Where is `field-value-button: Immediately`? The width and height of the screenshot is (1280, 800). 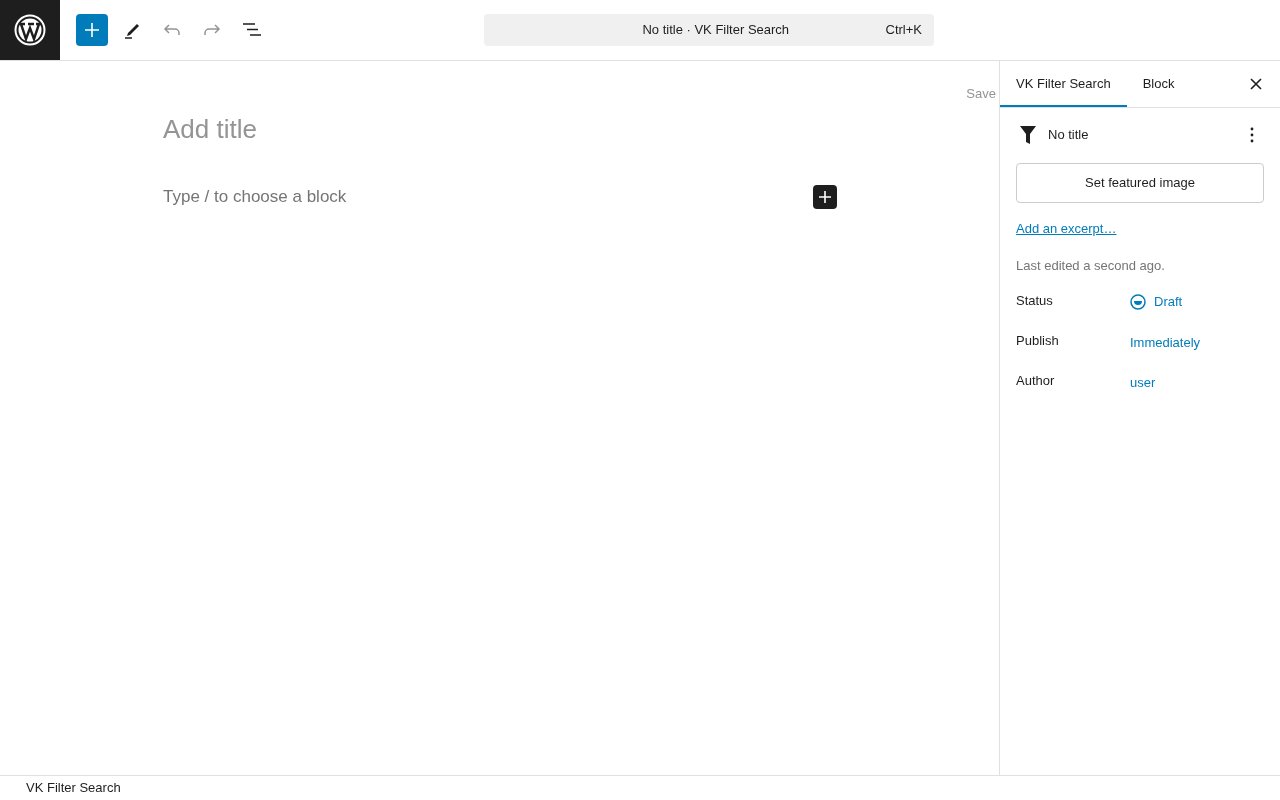
field-value-button: Immediately is located at coordinates (1165, 342).